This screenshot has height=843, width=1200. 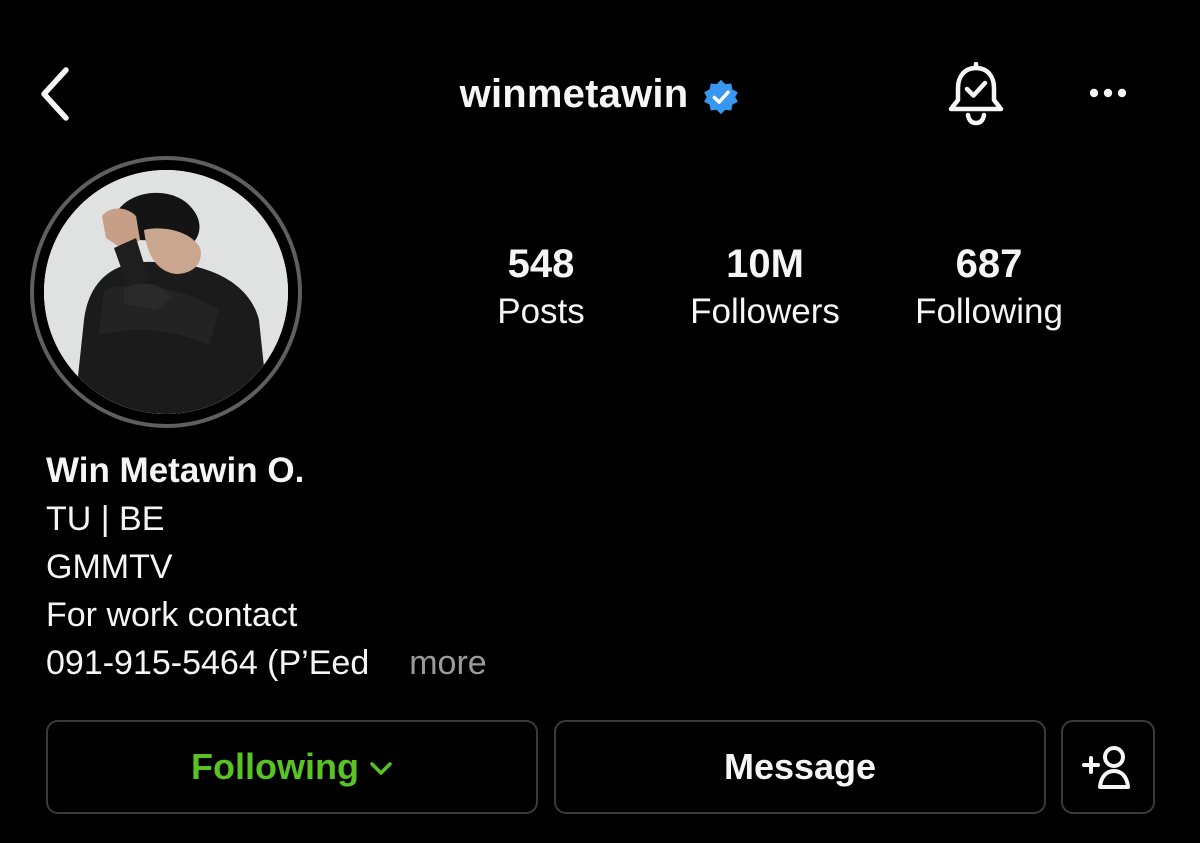 I want to click on display-name: Win Metawin O., so click(x=175, y=470).